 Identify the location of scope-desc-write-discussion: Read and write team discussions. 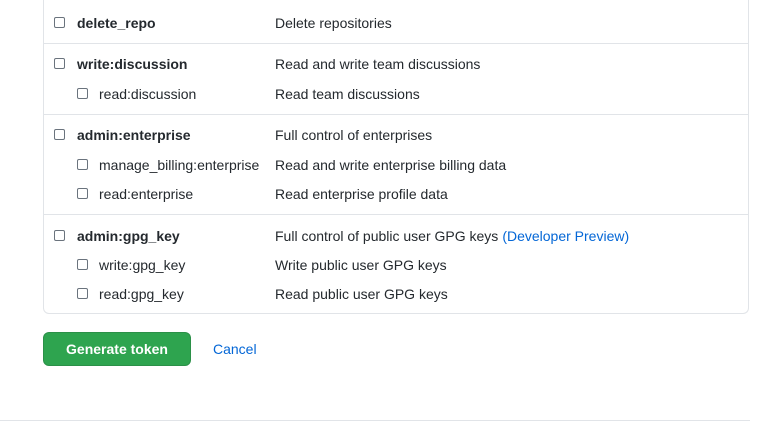
(378, 64).